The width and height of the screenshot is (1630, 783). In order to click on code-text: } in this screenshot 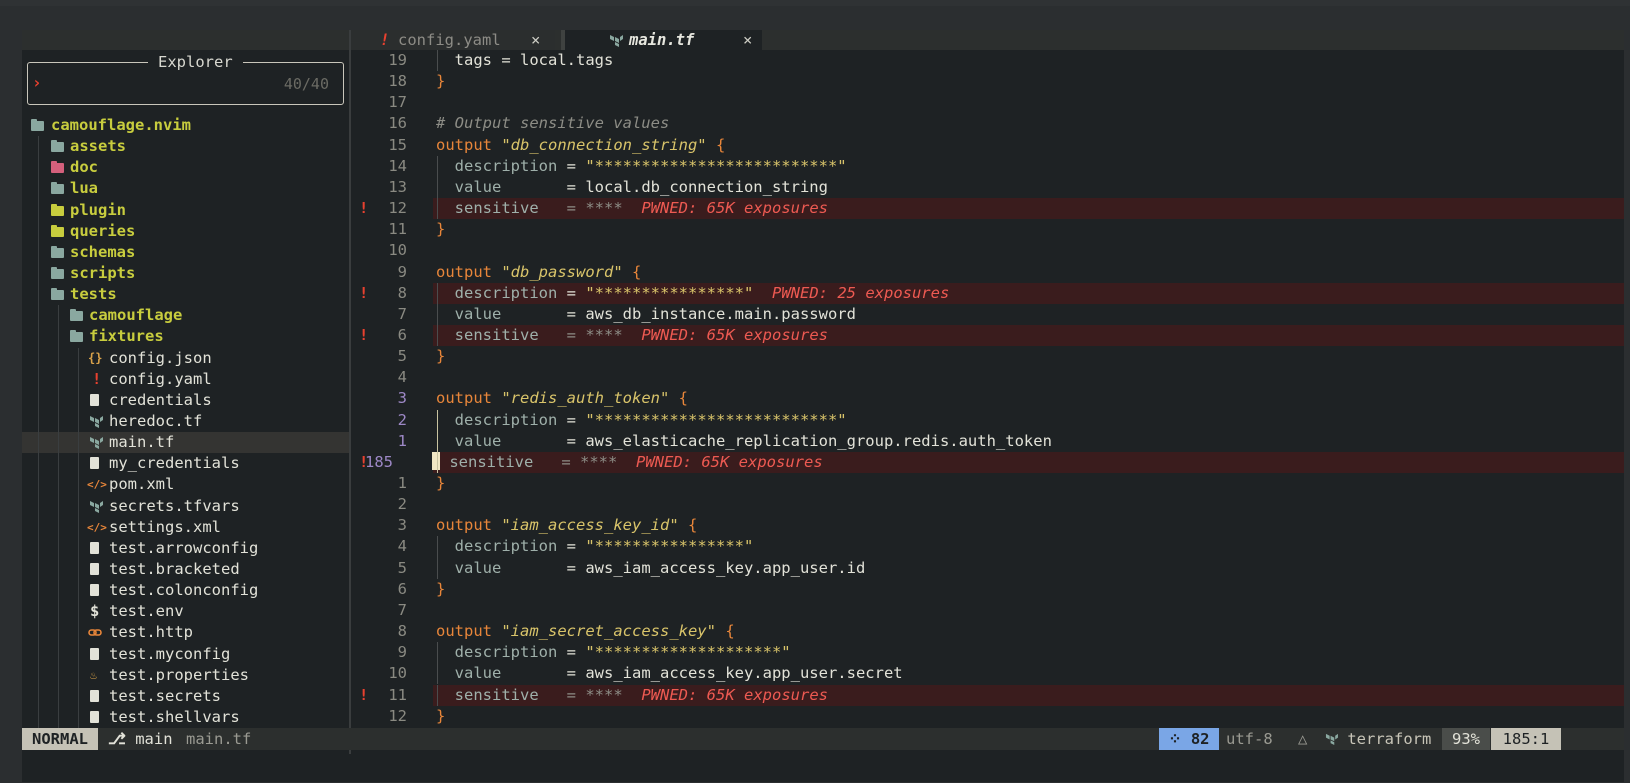, I will do `click(440, 356)`.